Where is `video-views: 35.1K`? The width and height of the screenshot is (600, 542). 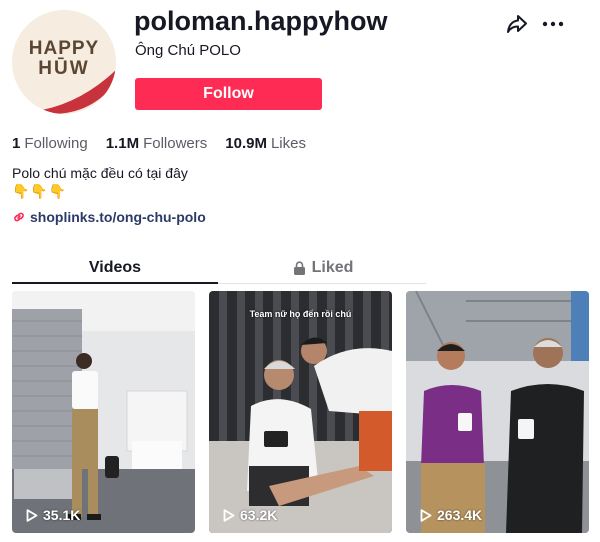
video-views: 35.1K is located at coordinates (53, 515).